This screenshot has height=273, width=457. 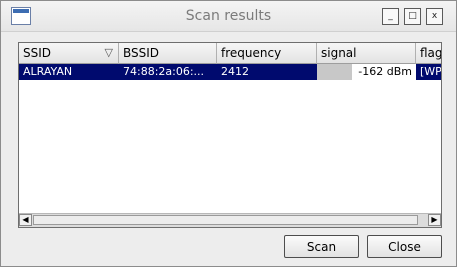 I want to click on column-header-signal: signal, so click(x=366, y=53).